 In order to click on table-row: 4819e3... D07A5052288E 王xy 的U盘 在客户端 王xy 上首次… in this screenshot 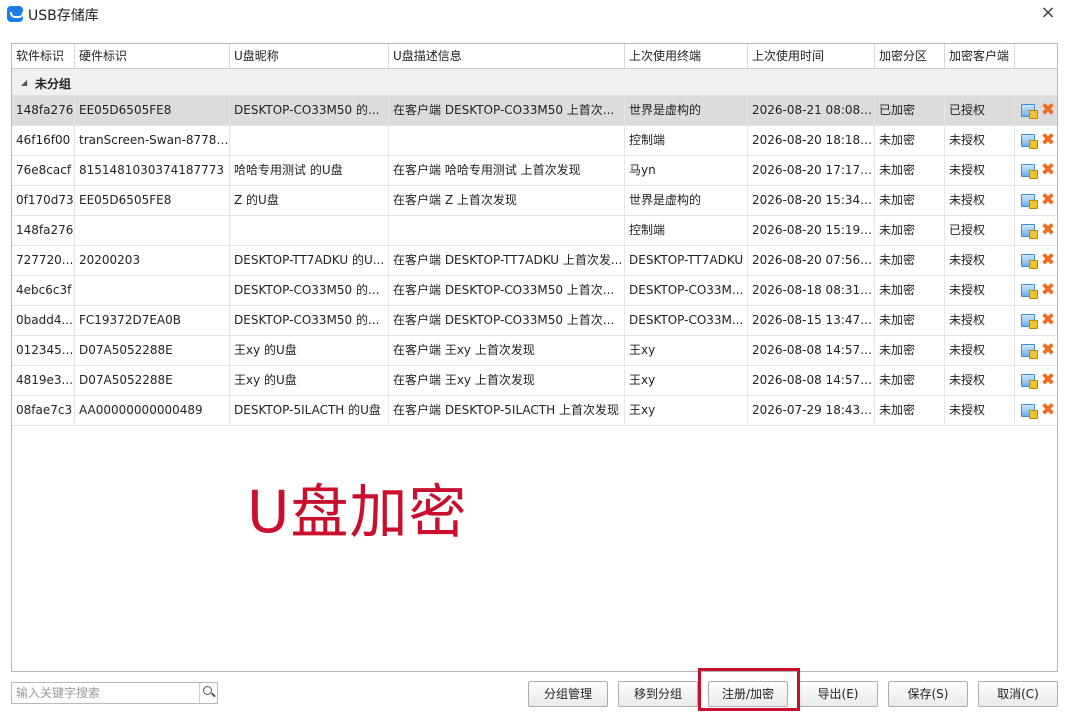, I will do `click(534, 381)`.